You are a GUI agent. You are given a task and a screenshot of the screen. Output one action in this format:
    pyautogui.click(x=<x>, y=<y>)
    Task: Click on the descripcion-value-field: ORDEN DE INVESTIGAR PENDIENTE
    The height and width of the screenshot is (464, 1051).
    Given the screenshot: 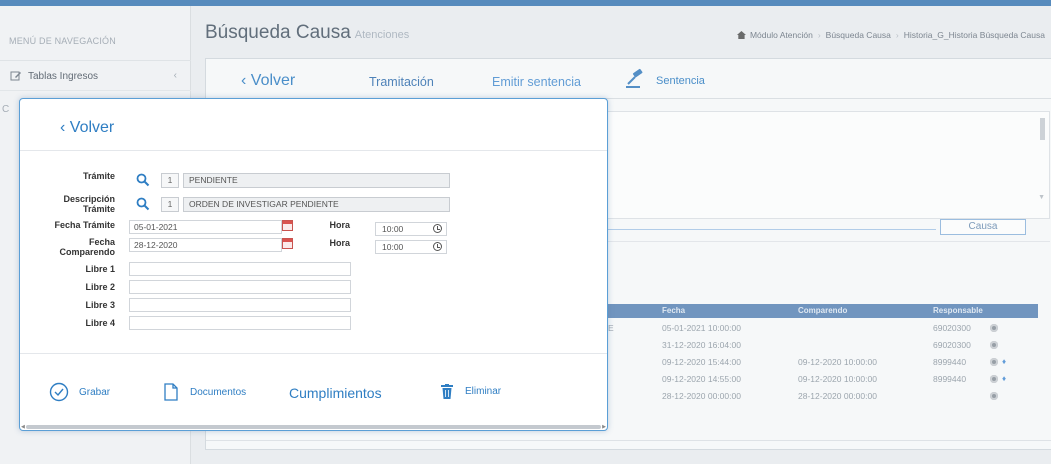 What is the action you would take?
    pyautogui.click(x=316, y=204)
    